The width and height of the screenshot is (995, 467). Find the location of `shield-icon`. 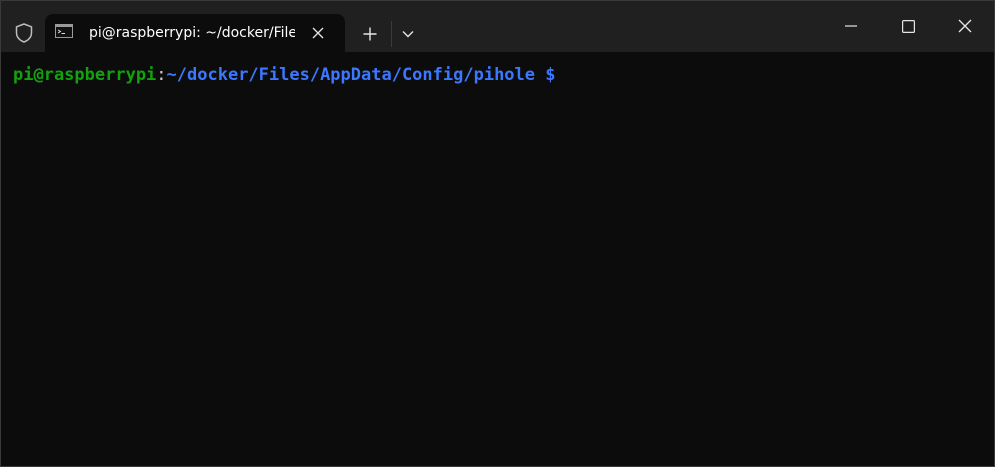

shield-icon is located at coordinates (24, 33).